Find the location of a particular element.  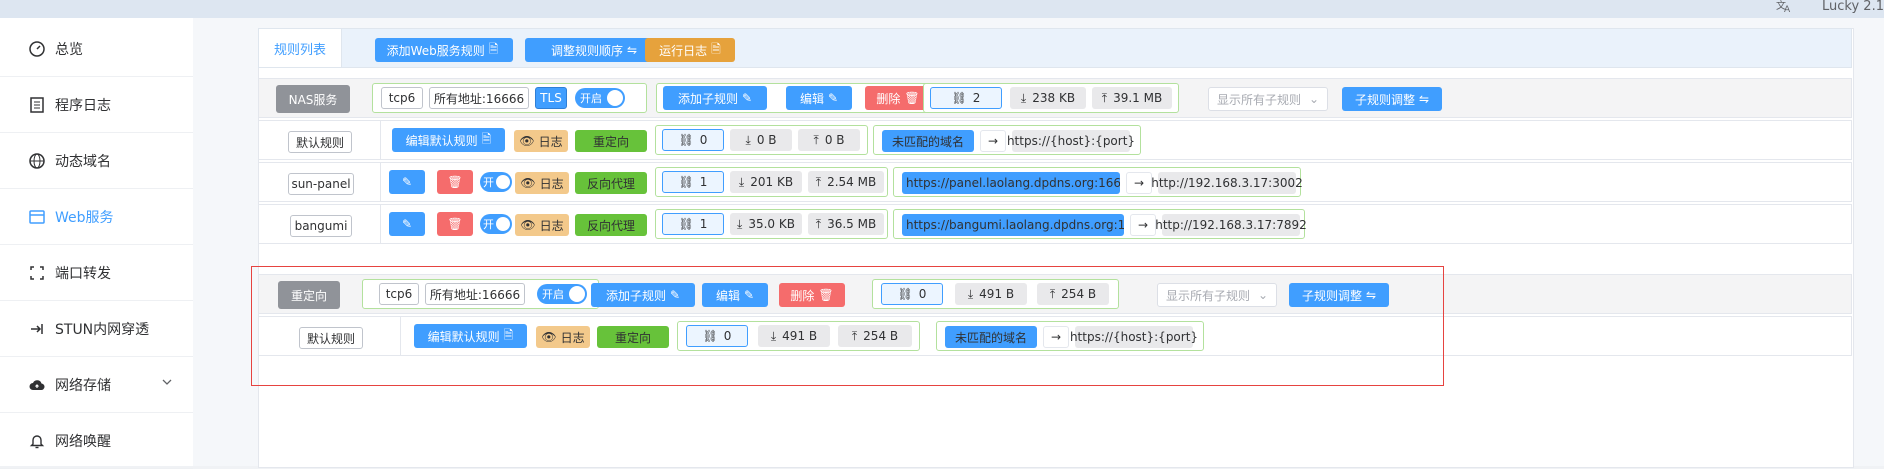

traffic-group: ⛓ 1 ⤓ 201 KB ⤒ 2.54 MB is located at coordinates (771, 182).